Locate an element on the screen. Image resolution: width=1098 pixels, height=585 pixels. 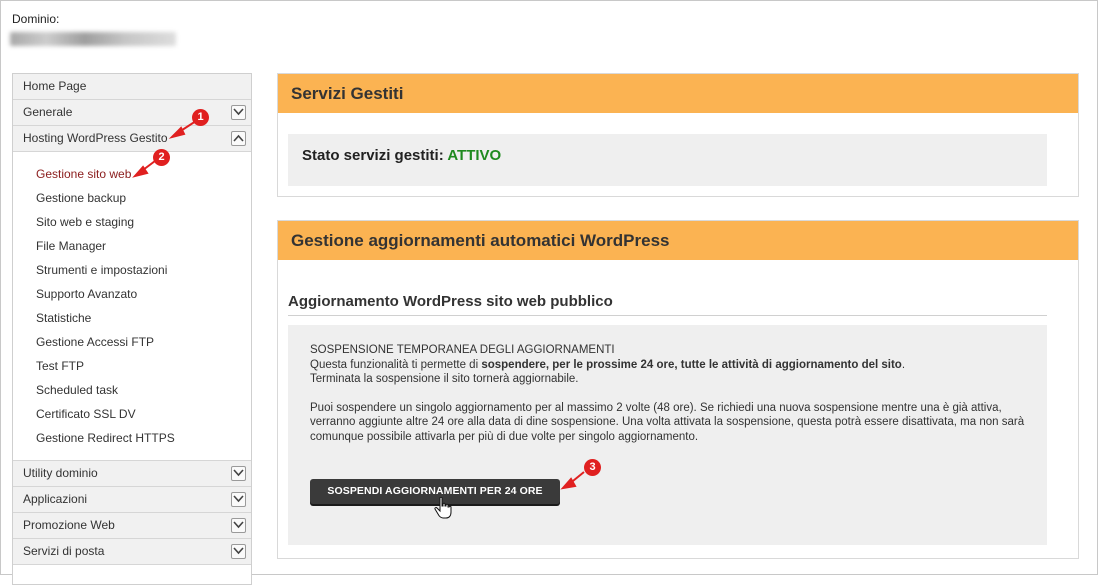
annotation-marker-2: 2 is located at coordinates (161, 157).